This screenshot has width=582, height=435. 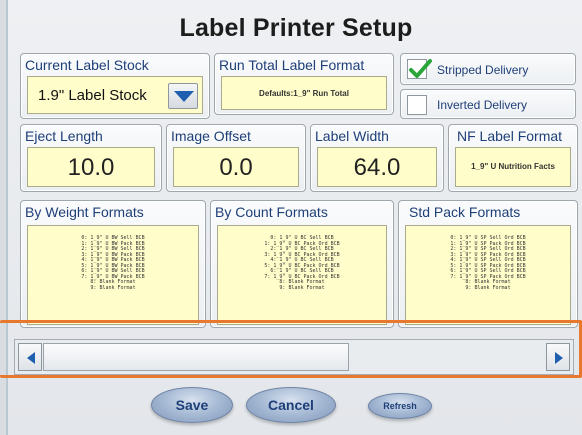 I want to click on scroll-right-button, so click(x=558, y=357).